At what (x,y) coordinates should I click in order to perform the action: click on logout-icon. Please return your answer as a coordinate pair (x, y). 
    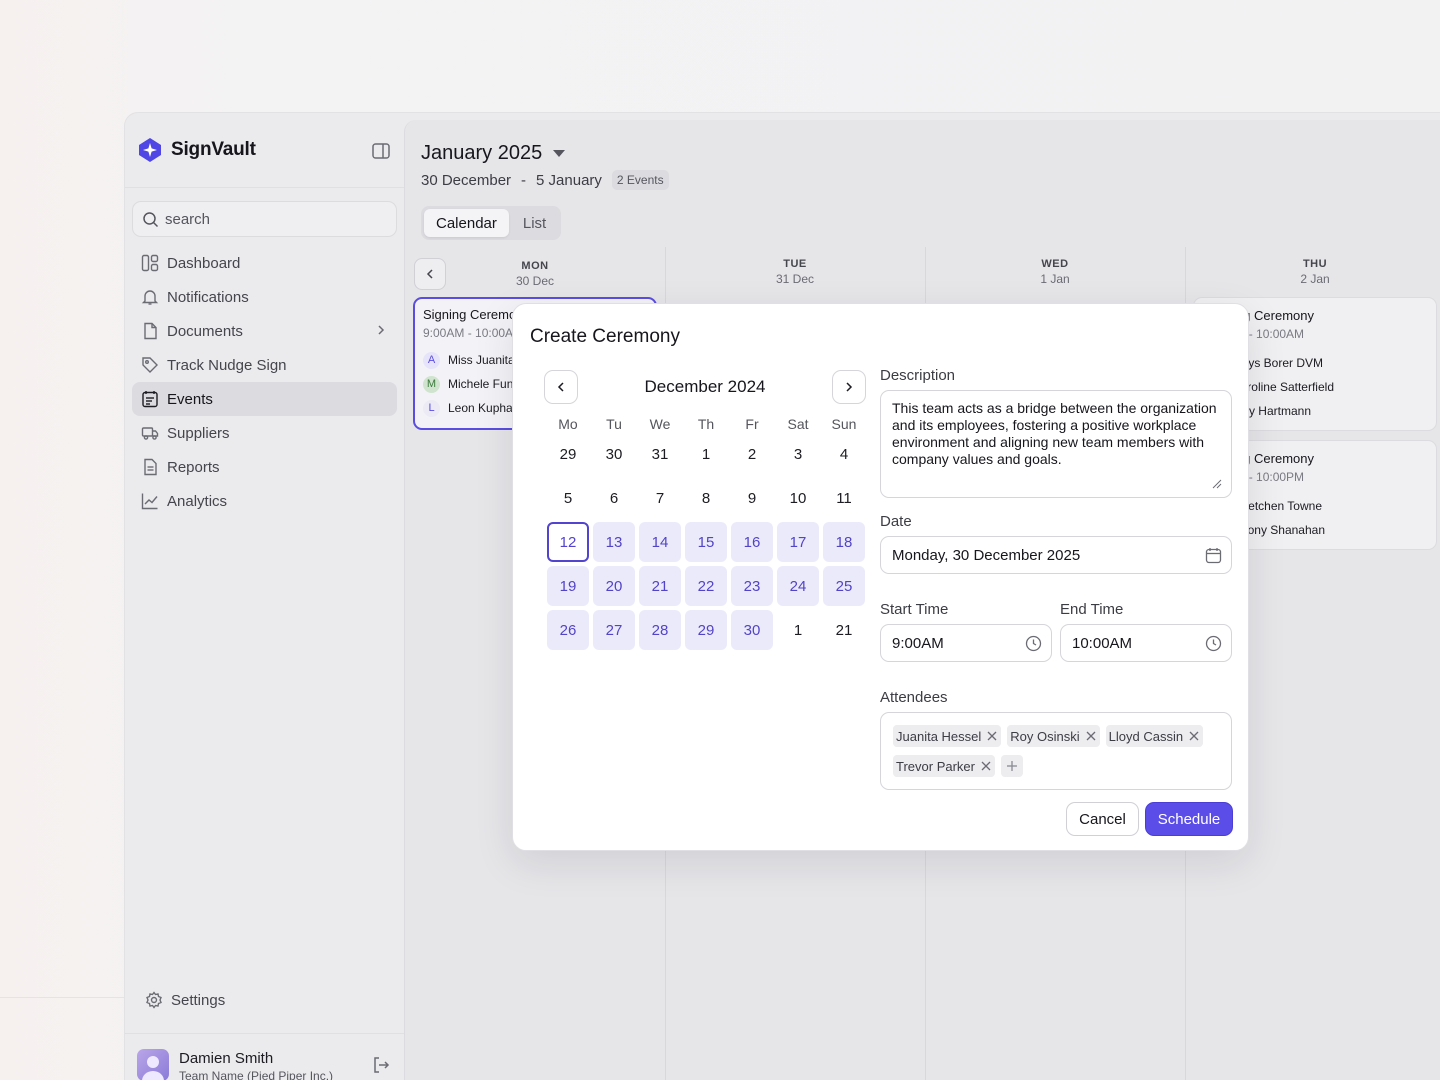
    Looking at the image, I should click on (381, 1065).